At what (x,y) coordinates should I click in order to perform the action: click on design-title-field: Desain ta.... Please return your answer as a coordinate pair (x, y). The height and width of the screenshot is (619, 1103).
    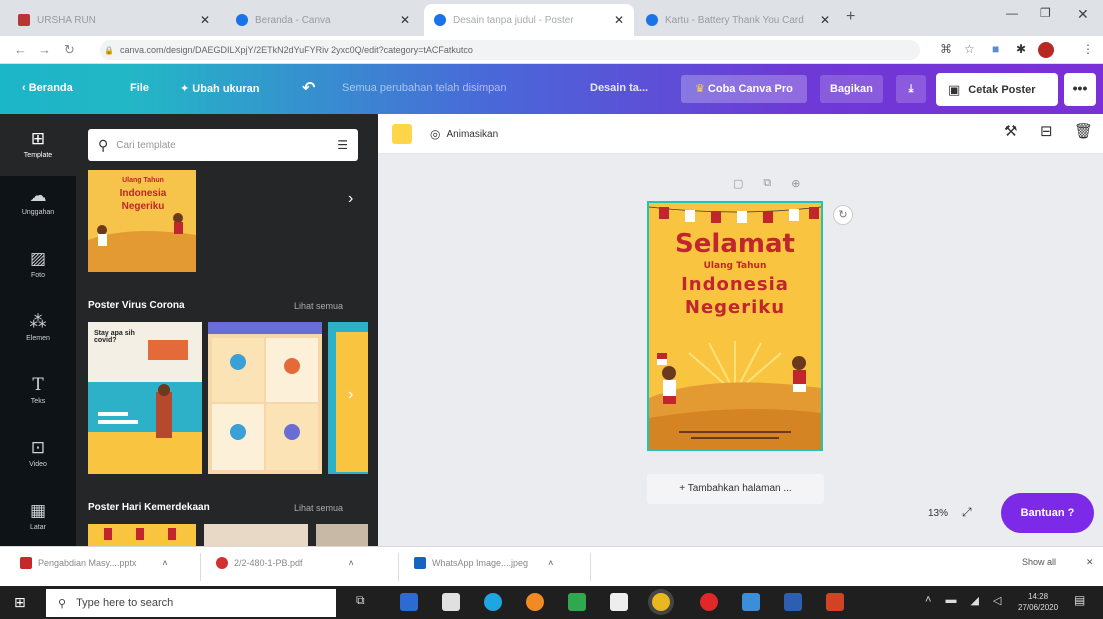
    Looking at the image, I should click on (619, 88).